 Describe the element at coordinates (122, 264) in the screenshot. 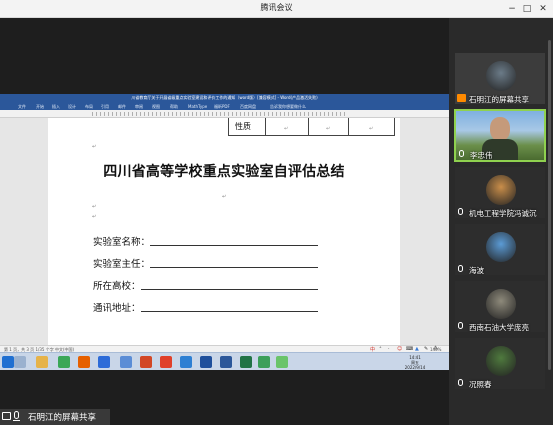

I see `field-label: 实验室主任：` at that location.